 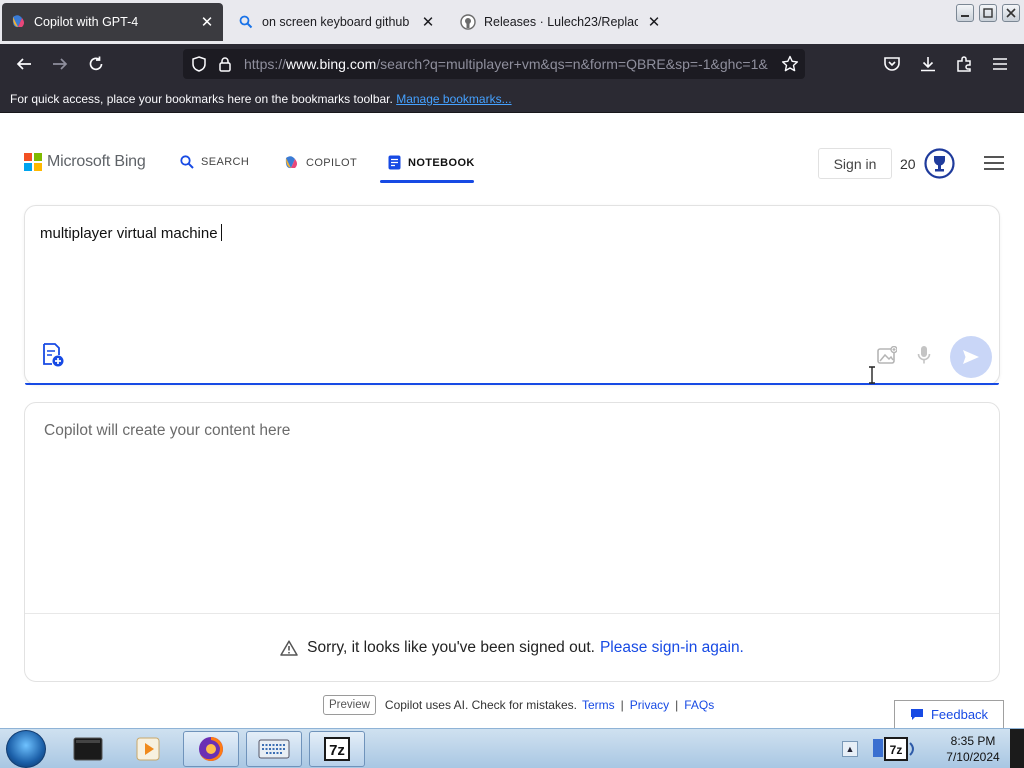 What do you see at coordinates (672, 648) in the screenshot?
I see `sign-in-again-link: Please sign-in again.` at bounding box center [672, 648].